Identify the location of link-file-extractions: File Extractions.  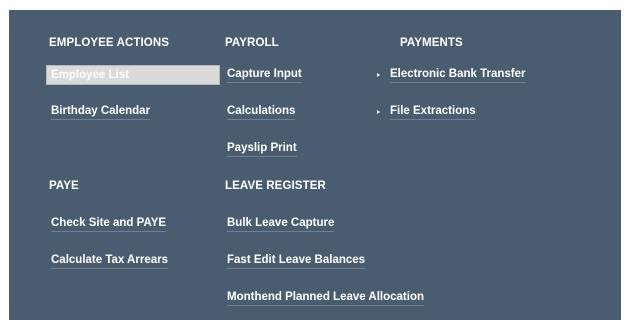
(433, 112).